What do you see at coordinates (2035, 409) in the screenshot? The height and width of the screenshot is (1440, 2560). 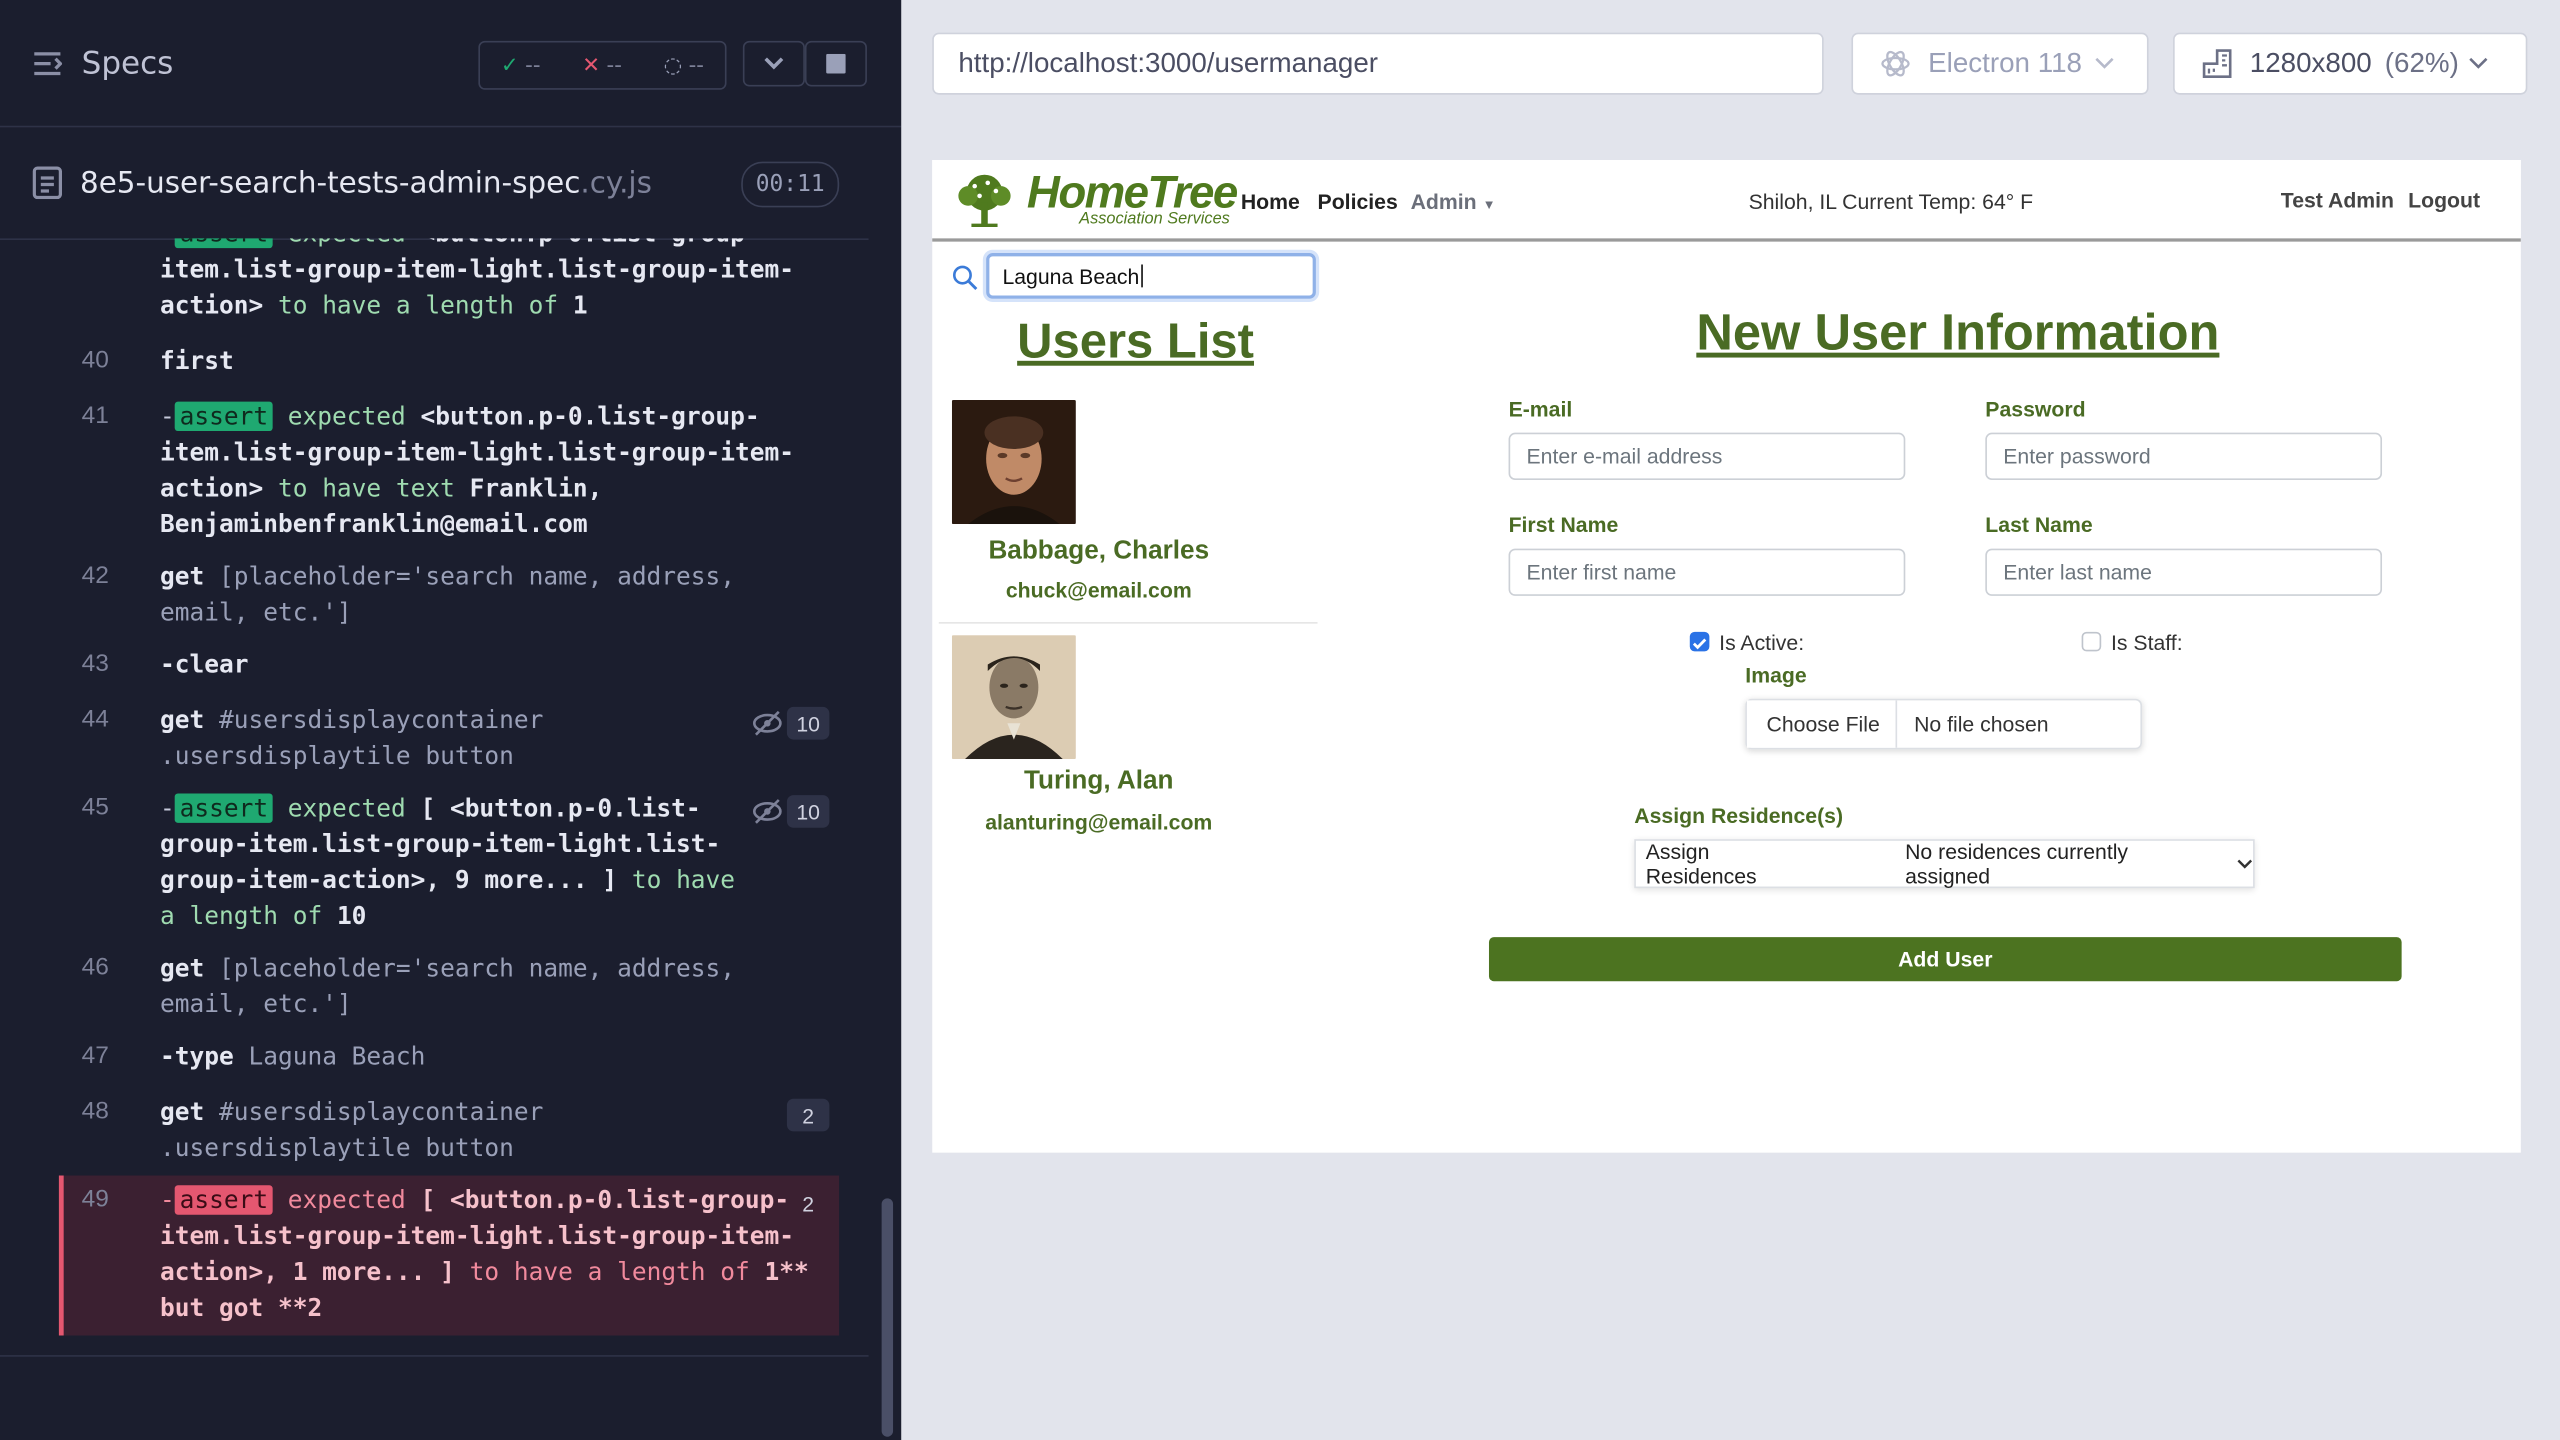 I see `password-label: Password` at bounding box center [2035, 409].